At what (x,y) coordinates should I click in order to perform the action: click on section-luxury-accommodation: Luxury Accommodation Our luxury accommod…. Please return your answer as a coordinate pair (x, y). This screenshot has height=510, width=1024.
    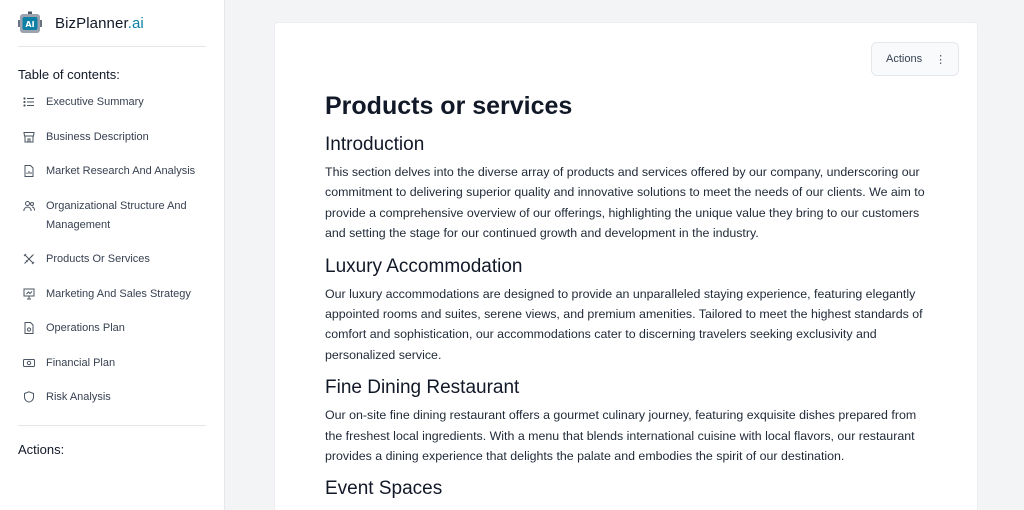
    Looking at the image, I should click on (630, 310).